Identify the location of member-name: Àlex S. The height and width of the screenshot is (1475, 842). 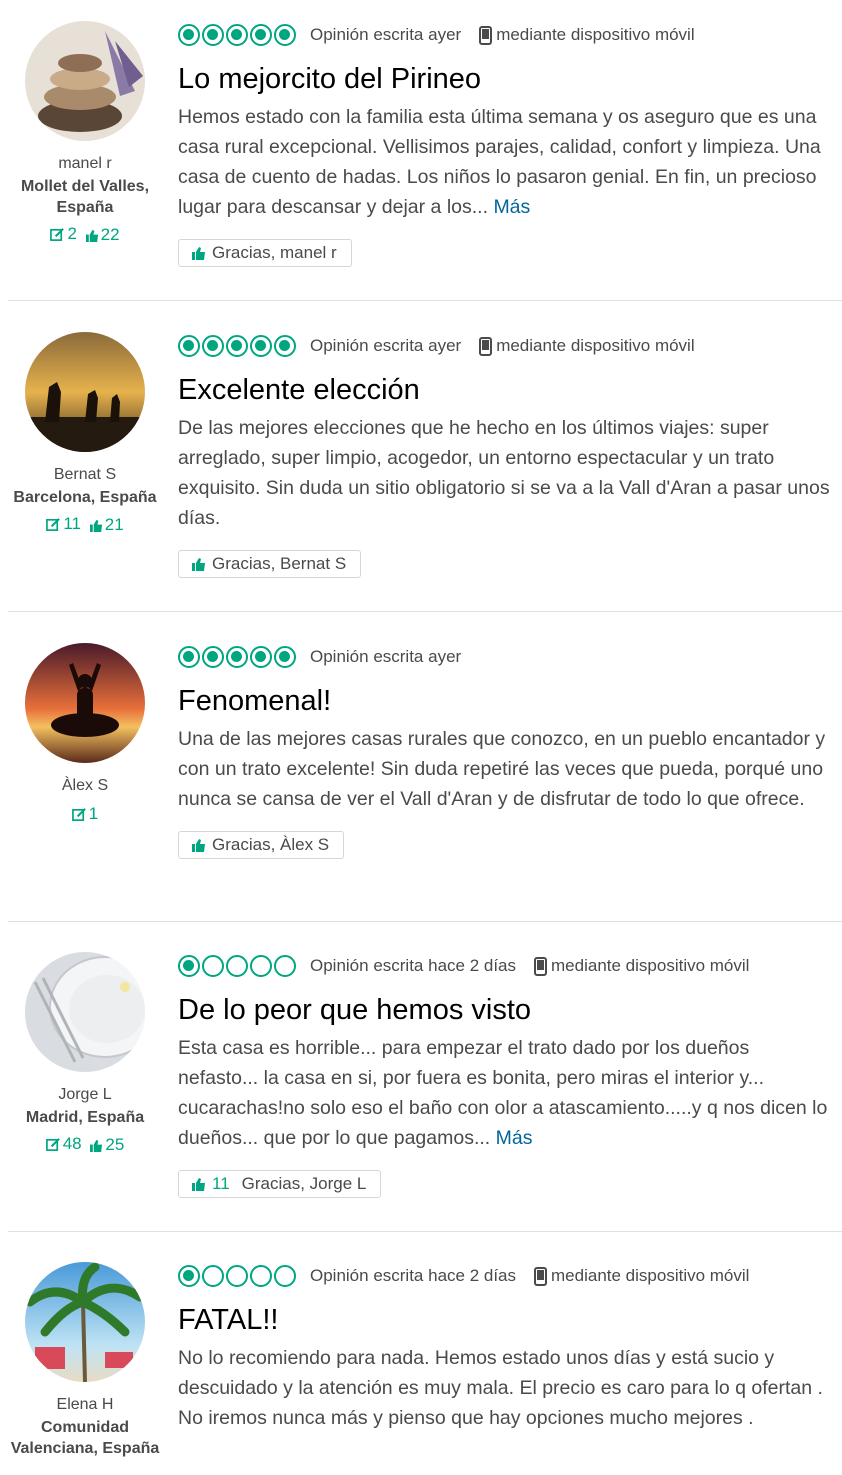
(85, 786).